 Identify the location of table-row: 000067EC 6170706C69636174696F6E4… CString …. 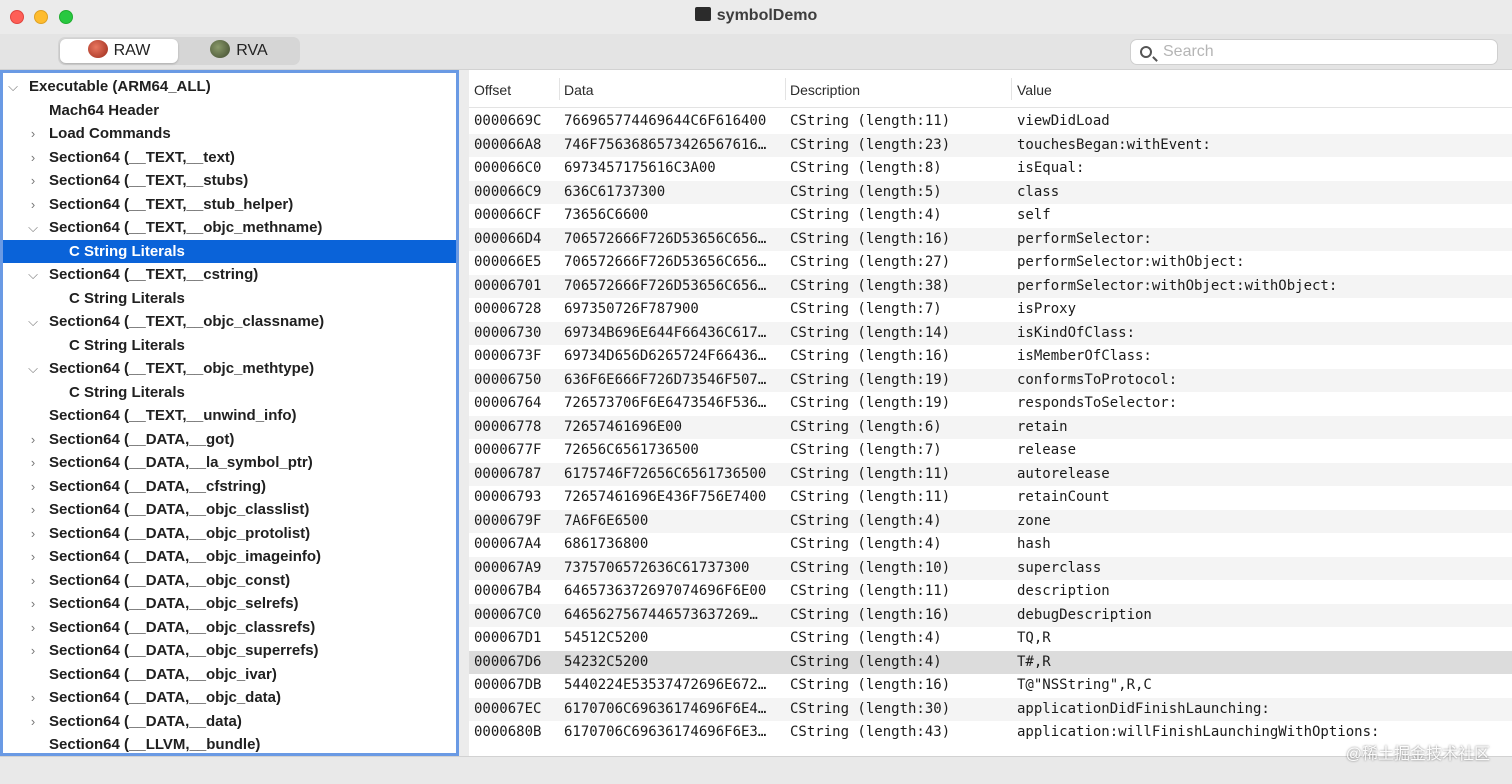
(990, 709).